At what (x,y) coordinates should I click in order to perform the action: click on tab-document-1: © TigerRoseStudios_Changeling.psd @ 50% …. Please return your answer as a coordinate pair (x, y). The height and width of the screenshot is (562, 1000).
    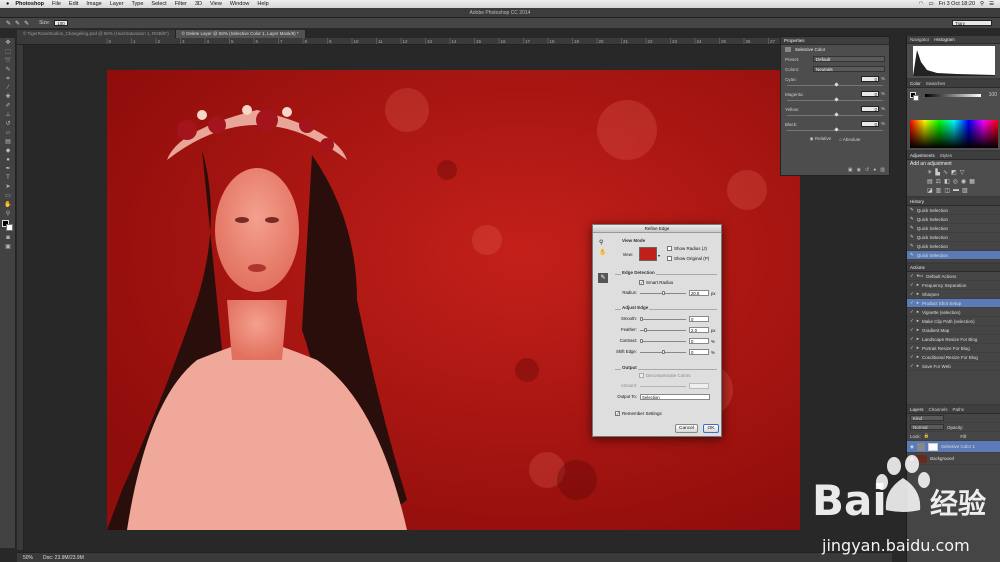
    Looking at the image, I should click on (96, 34).